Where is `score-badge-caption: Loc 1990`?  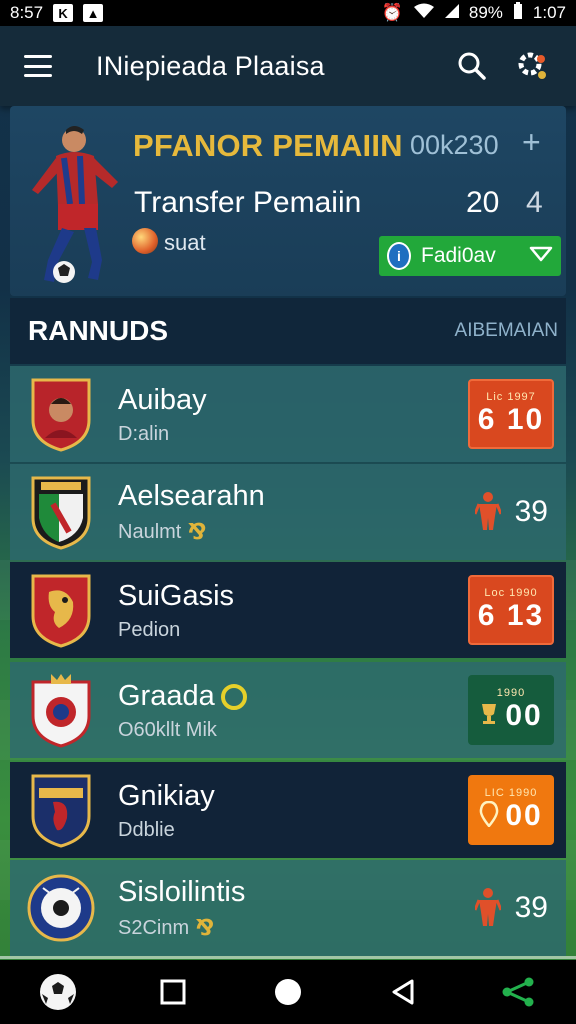
score-badge-caption: Loc 1990 is located at coordinates (511, 593).